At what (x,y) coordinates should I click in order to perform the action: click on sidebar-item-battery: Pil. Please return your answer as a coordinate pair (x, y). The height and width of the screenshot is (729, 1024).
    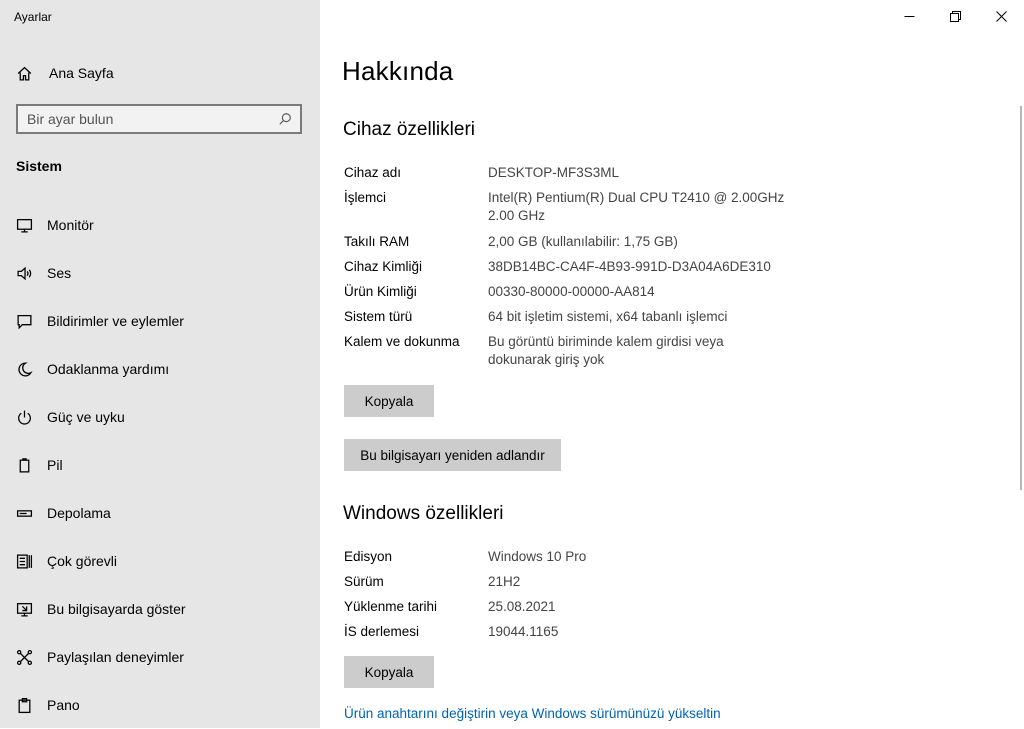
    Looking at the image, I should click on (160, 465).